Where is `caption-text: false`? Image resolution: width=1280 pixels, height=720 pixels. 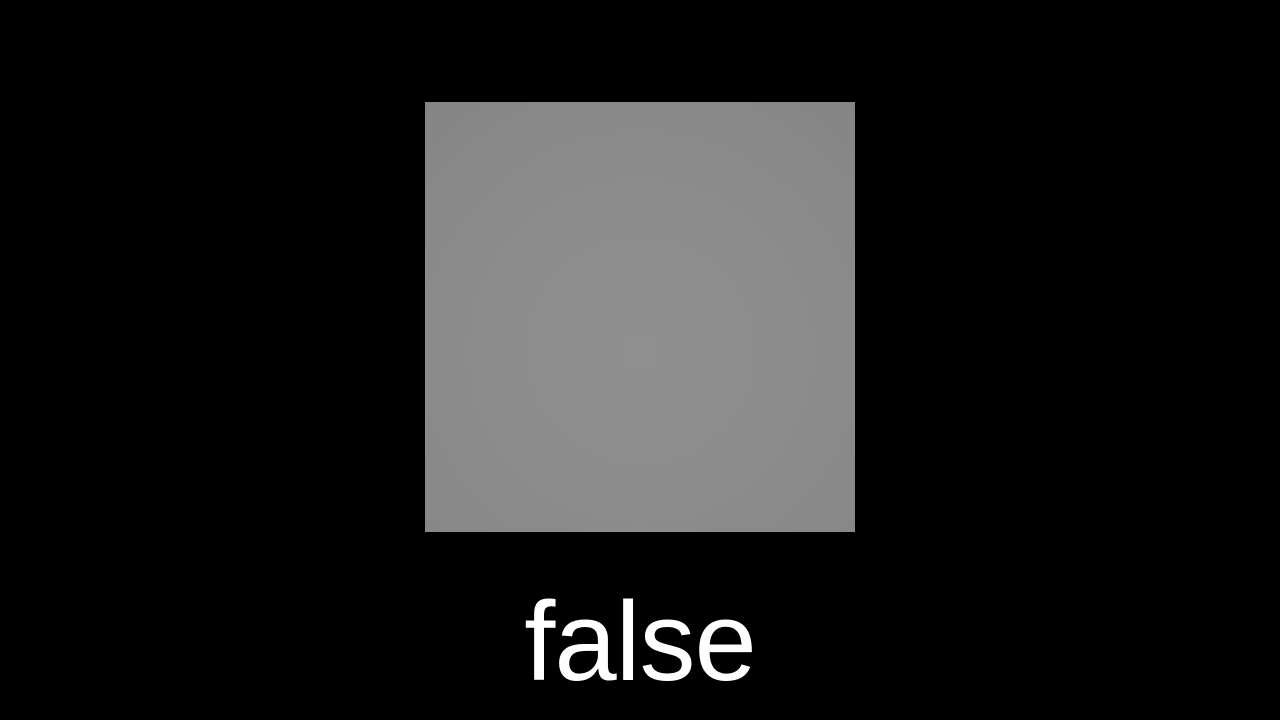
caption-text: false is located at coordinates (640, 641).